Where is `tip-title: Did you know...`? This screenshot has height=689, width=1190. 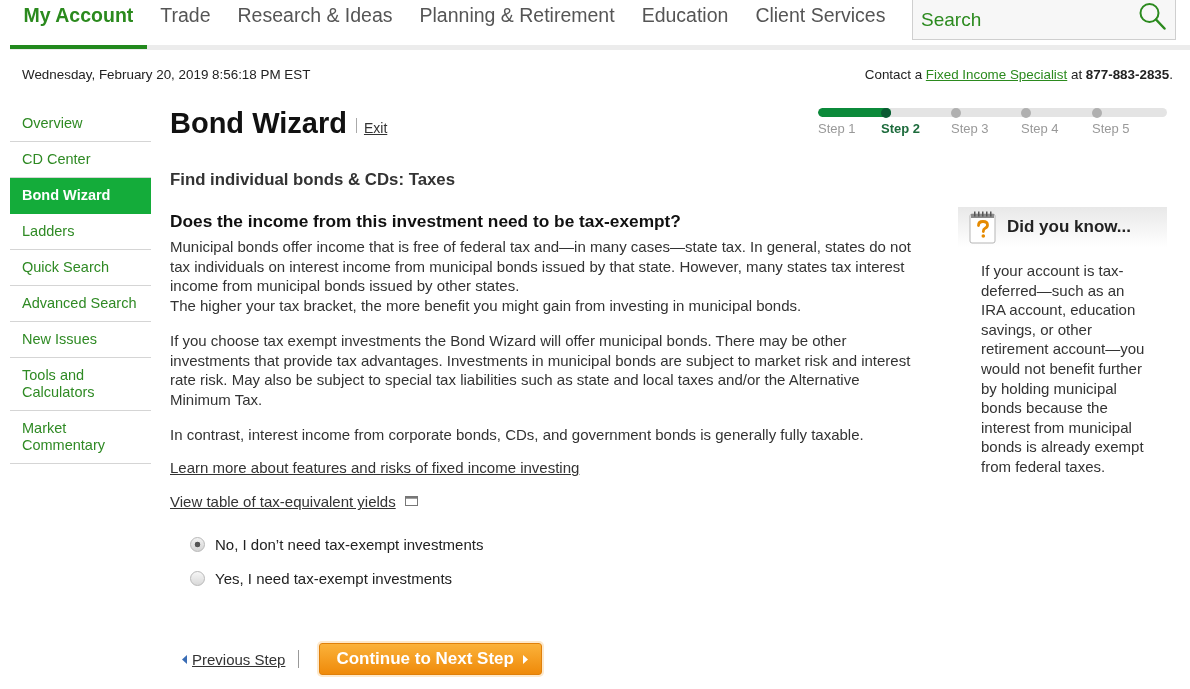
tip-title: Did you know... is located at coordinates (1069, 227).